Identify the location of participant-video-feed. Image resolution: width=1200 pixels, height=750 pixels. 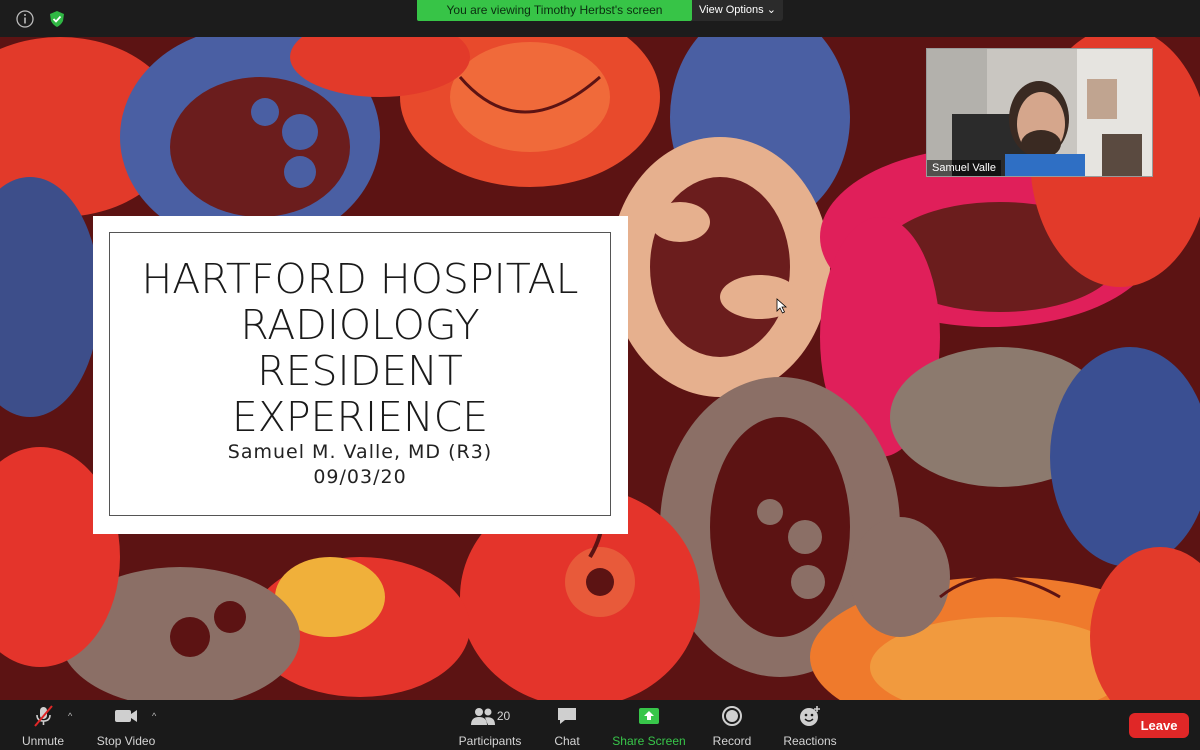
(1039, 112).